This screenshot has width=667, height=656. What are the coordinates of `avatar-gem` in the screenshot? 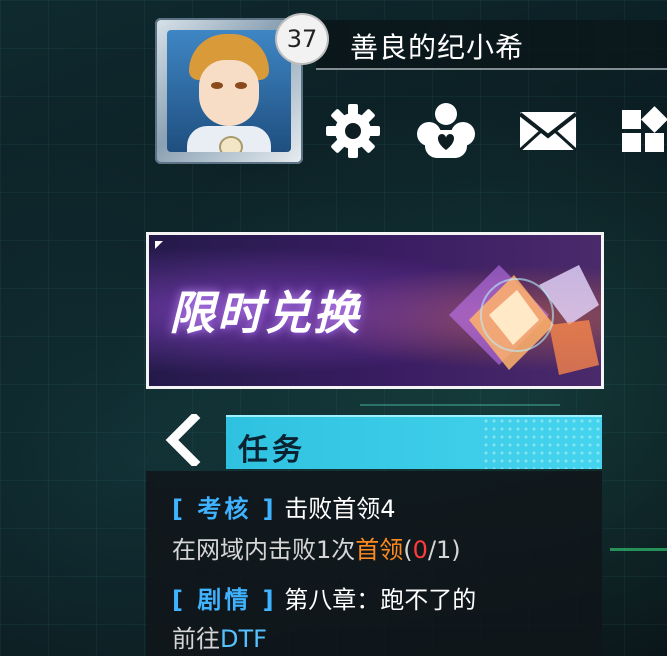 It's located at (231, 144).